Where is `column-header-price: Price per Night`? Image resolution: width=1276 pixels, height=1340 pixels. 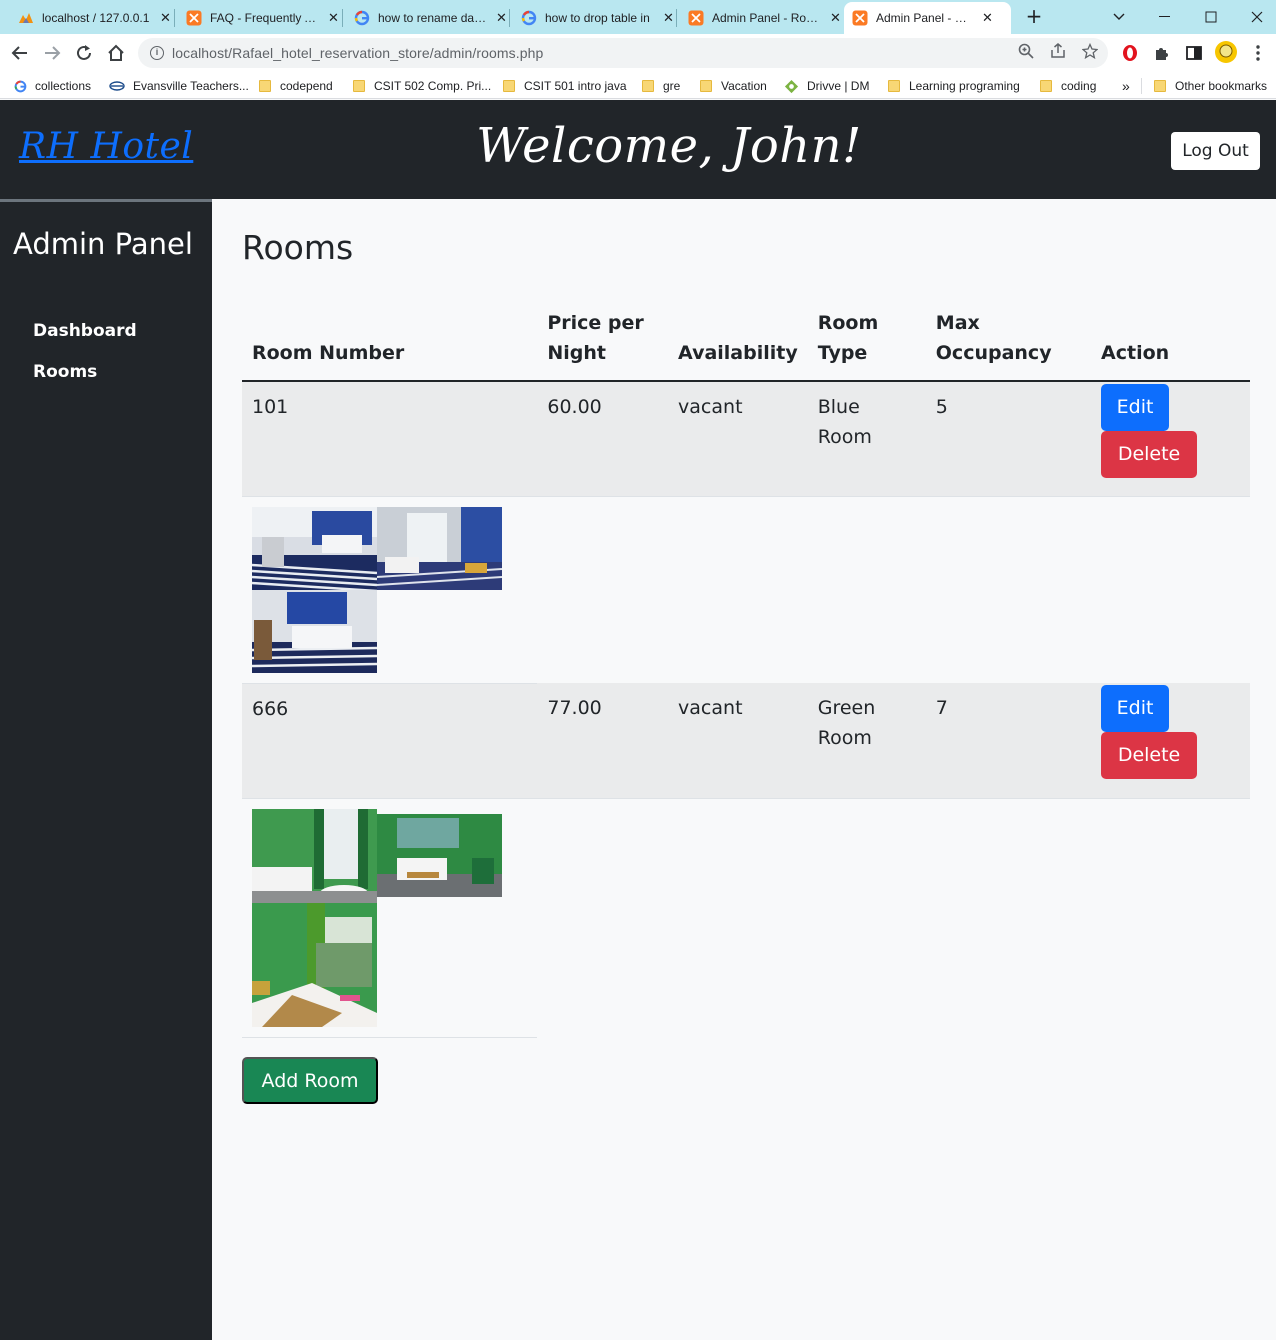
column-header-price: Price per Night is located at coordinates (603, 345).